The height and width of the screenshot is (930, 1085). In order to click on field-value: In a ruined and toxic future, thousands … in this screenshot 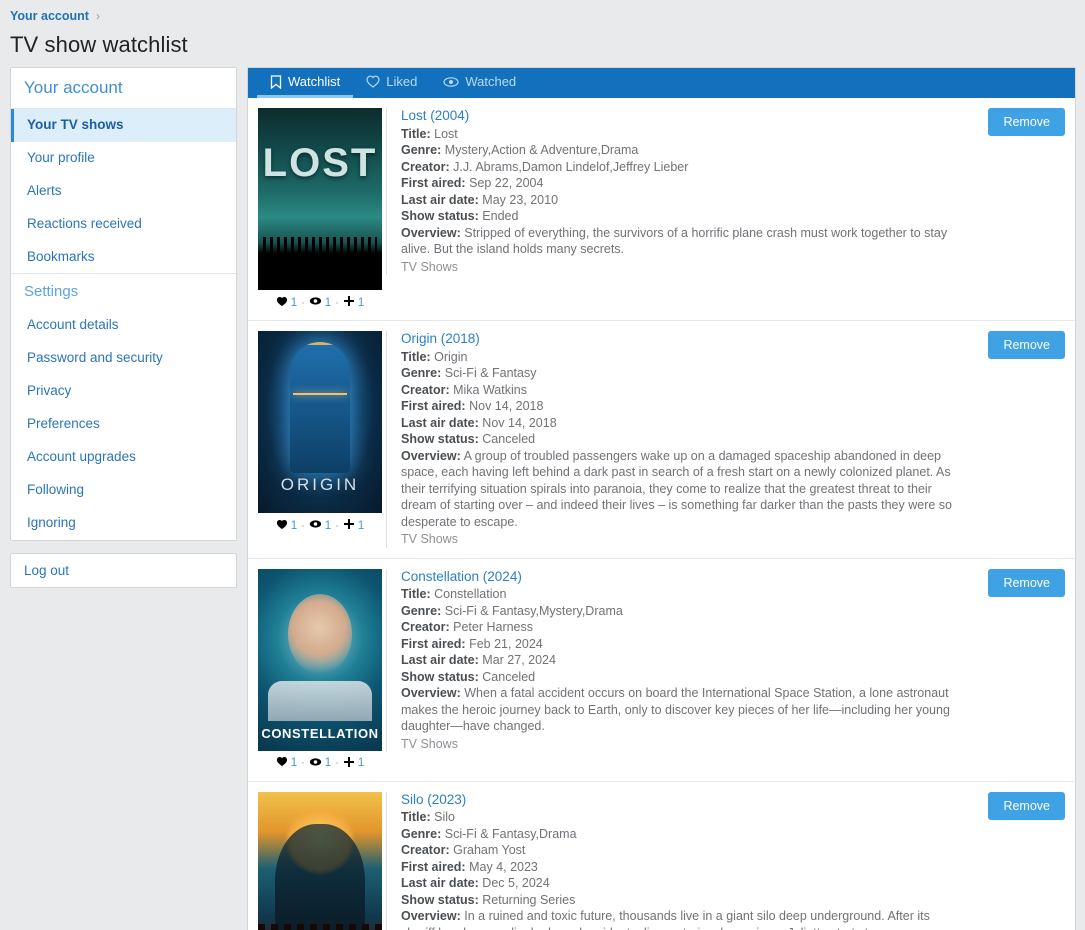, I will do `click(665, 919)`.